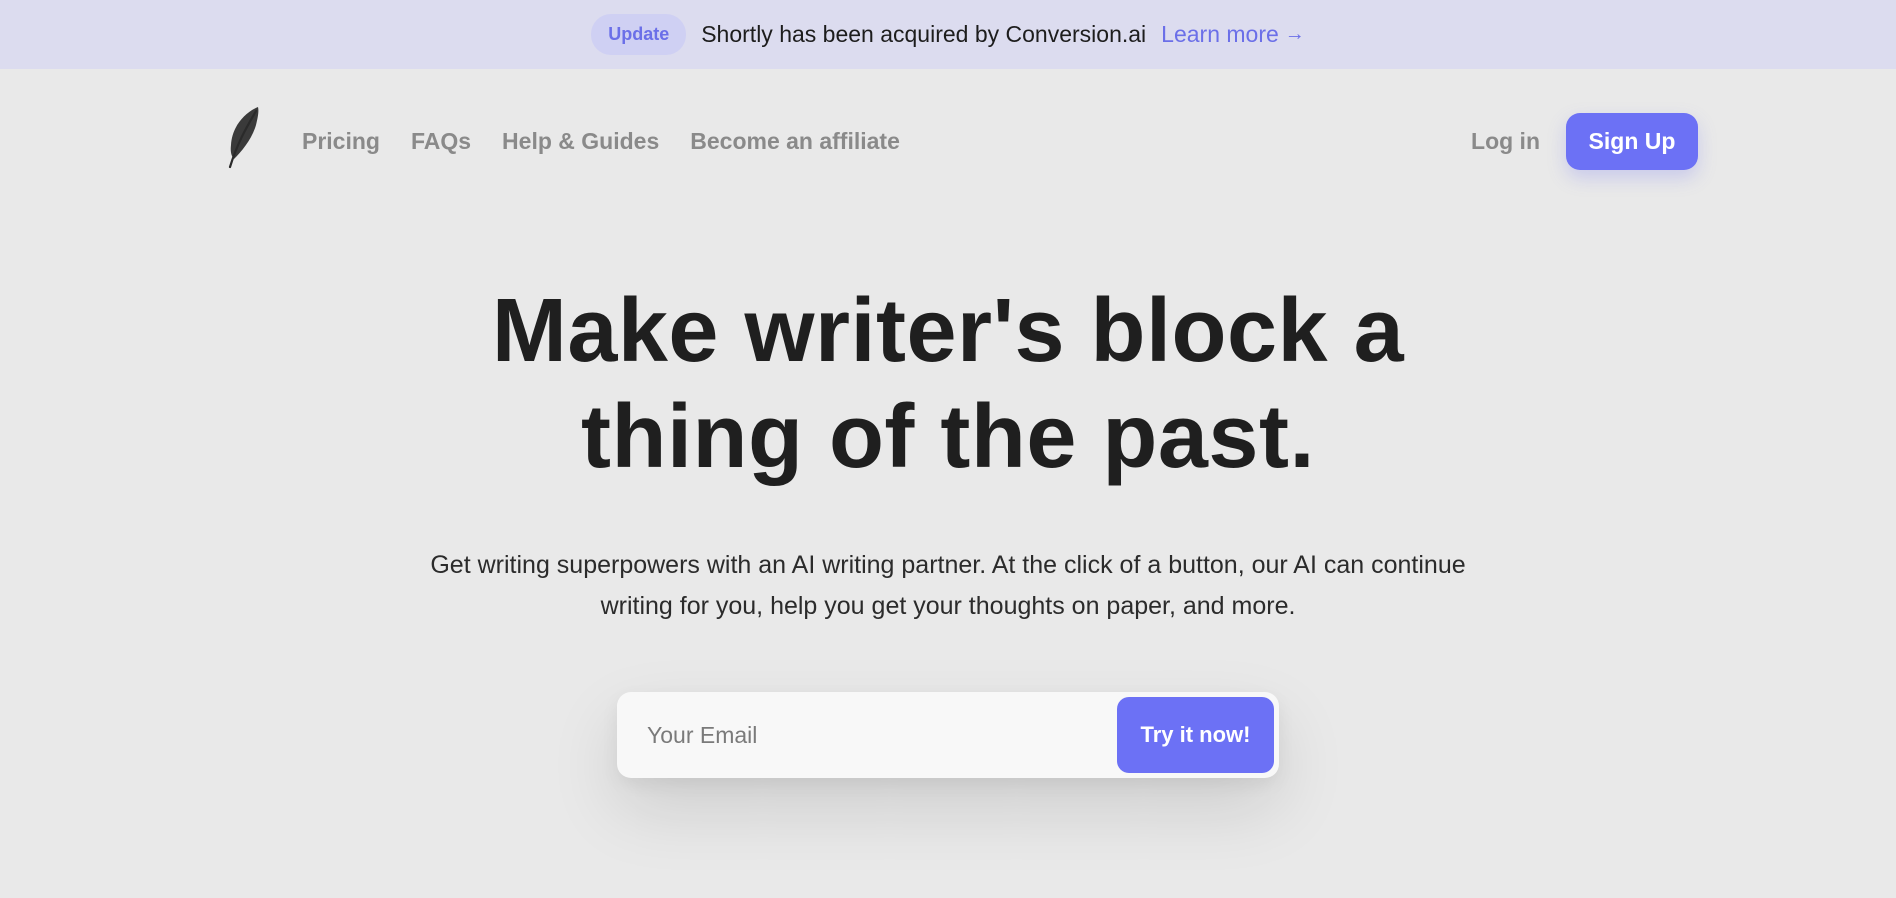 The width and height of the screenshot is (1896, 898). I want to click on headline-line-2: thing of the past., so click(948, 437).